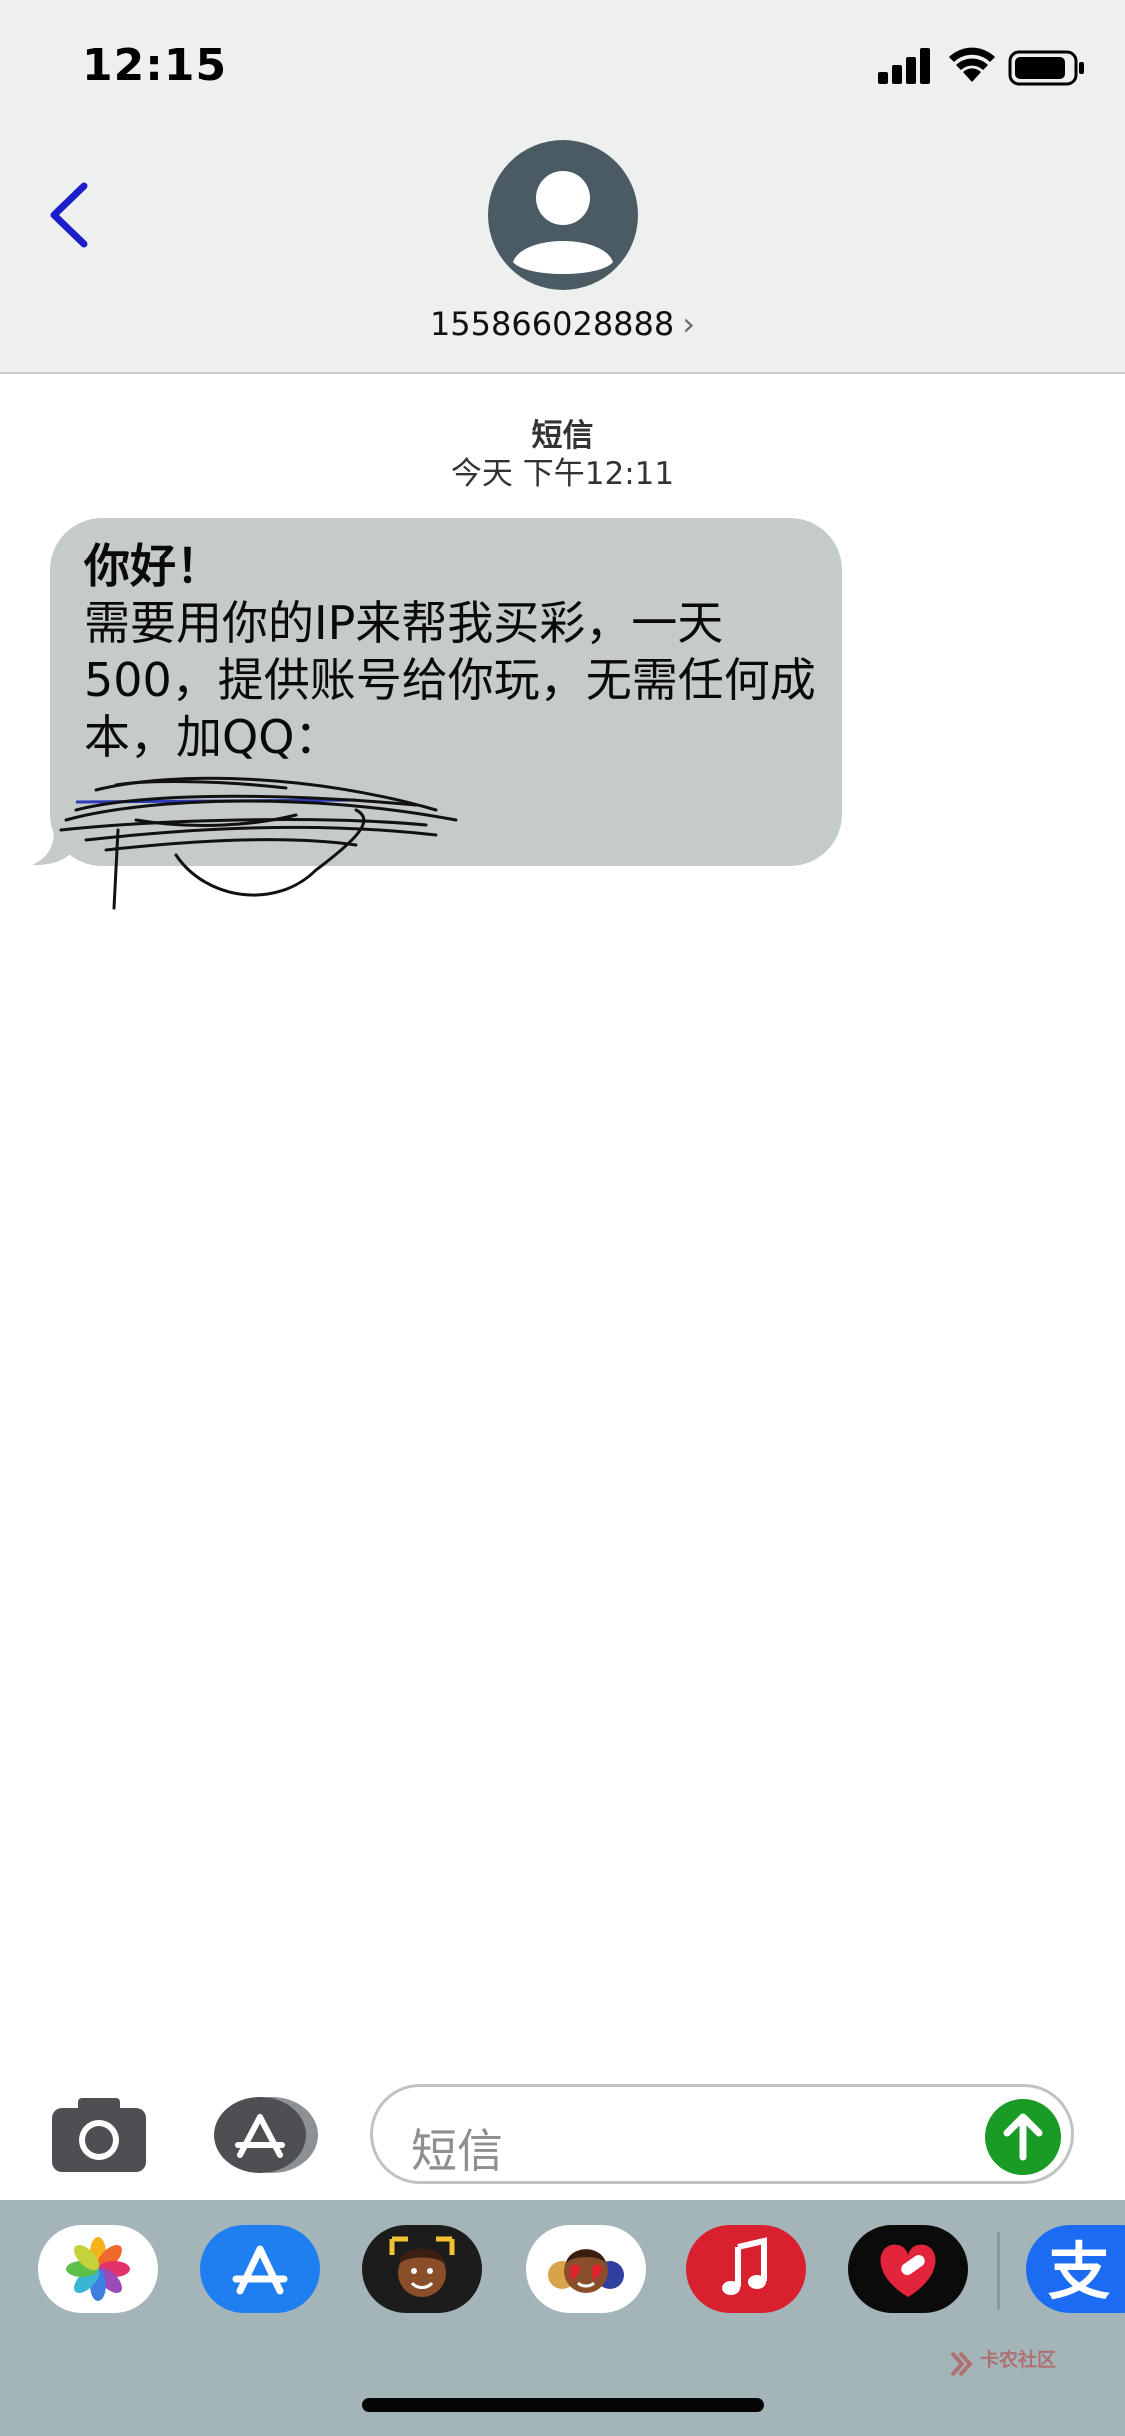  What do you see at coordinates (1079, 2271) in the screenshot?
I see `svg-text: 支` at bounding box center [1079, 2271].